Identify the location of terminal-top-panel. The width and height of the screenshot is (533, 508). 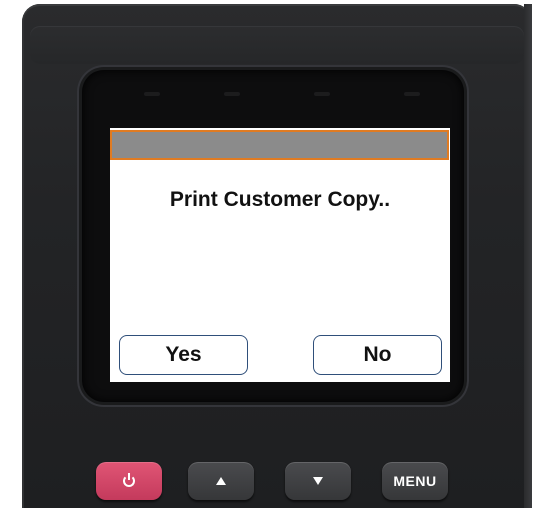
(277, 45).